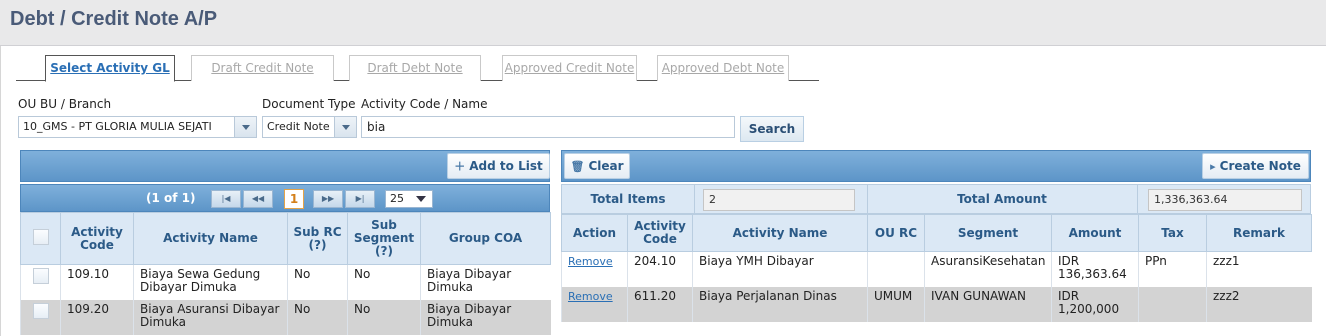 The width and height of the screenshot is (1326, 336). I want to click on col-remark: Remark, so click(1259, 233).